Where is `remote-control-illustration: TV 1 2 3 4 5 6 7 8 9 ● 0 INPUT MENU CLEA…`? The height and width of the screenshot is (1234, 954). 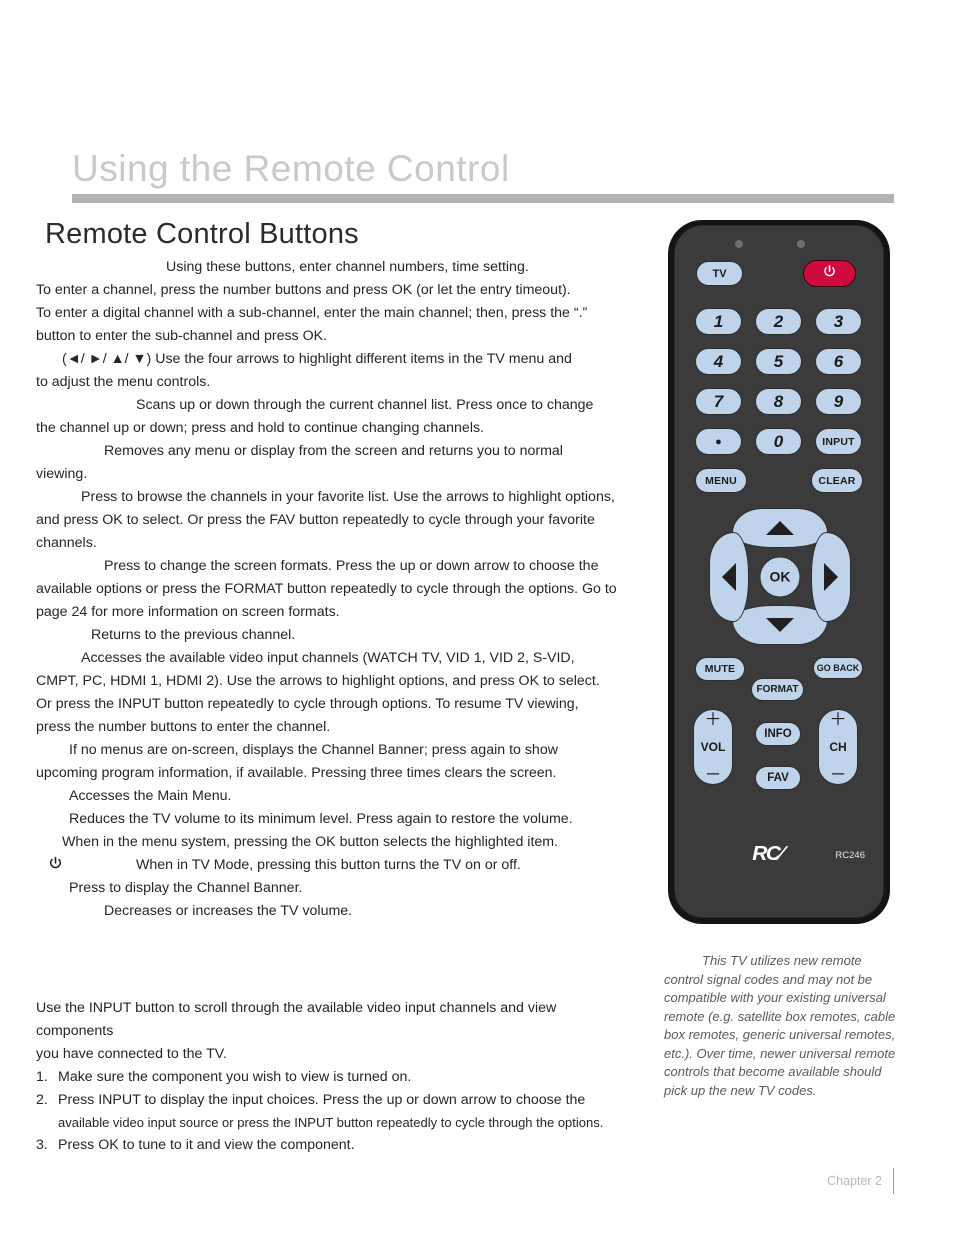 remote-control-illustration: TV 1 2 3 4 5 6 7 8 9 ● 0 INPUT MENU CLEA… is located at coordinates (779, 572).